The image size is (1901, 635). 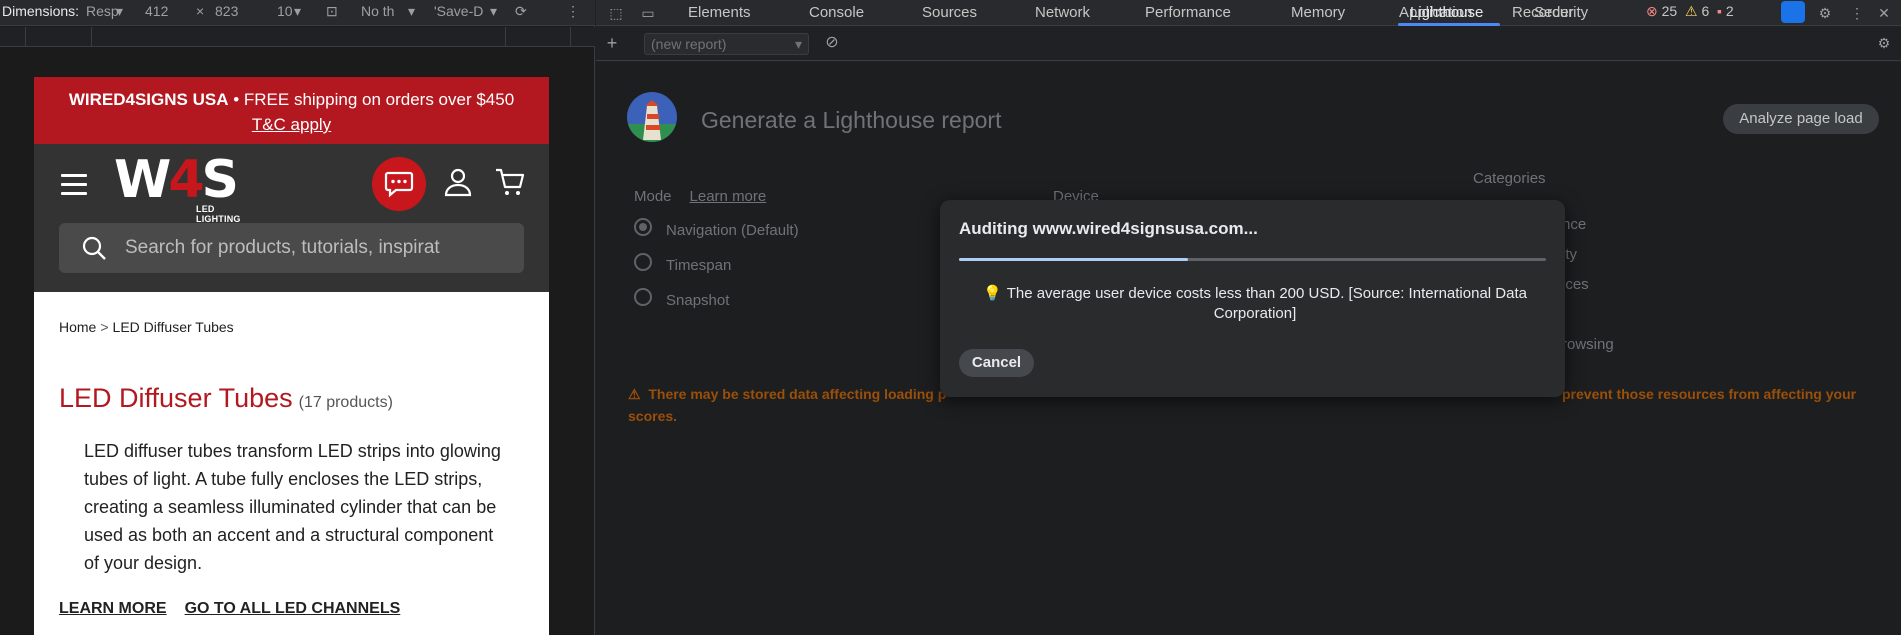 I want to click on device-toggle-icon: ▭, so click(x=648, y=13).